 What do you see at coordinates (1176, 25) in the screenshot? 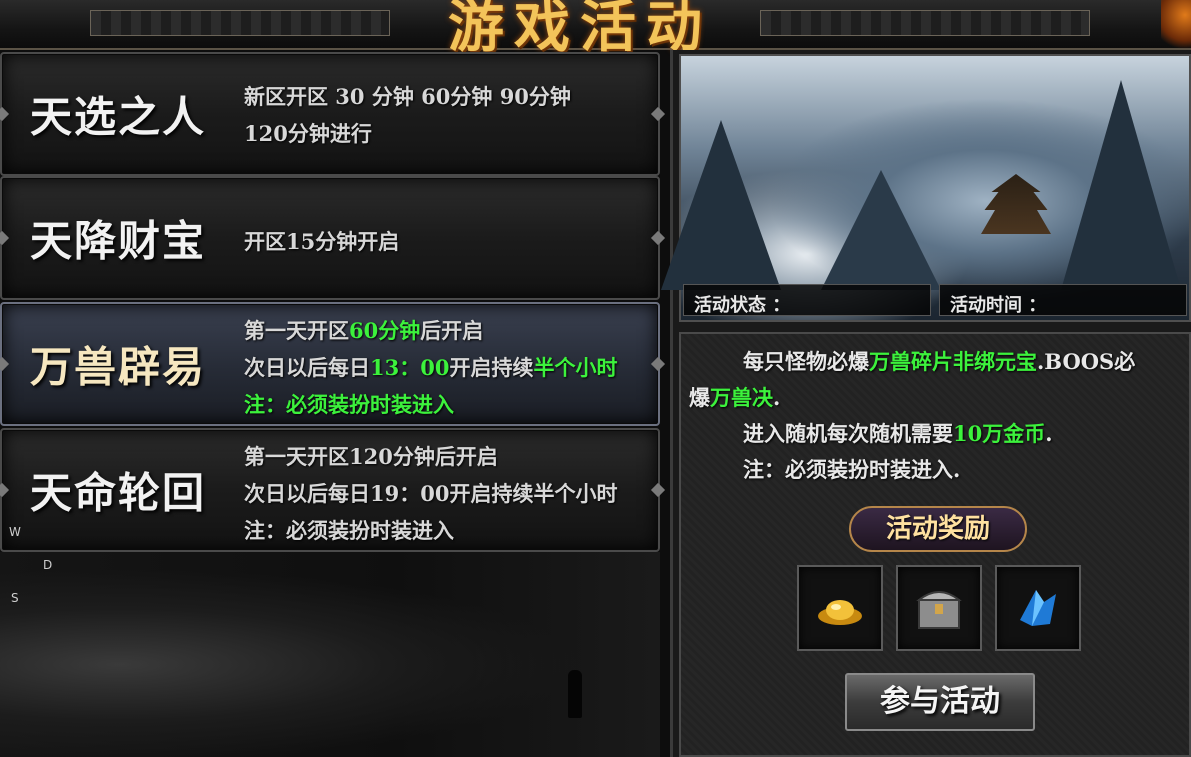
I see `flame-decoration` at bounding box center [1176, 25].